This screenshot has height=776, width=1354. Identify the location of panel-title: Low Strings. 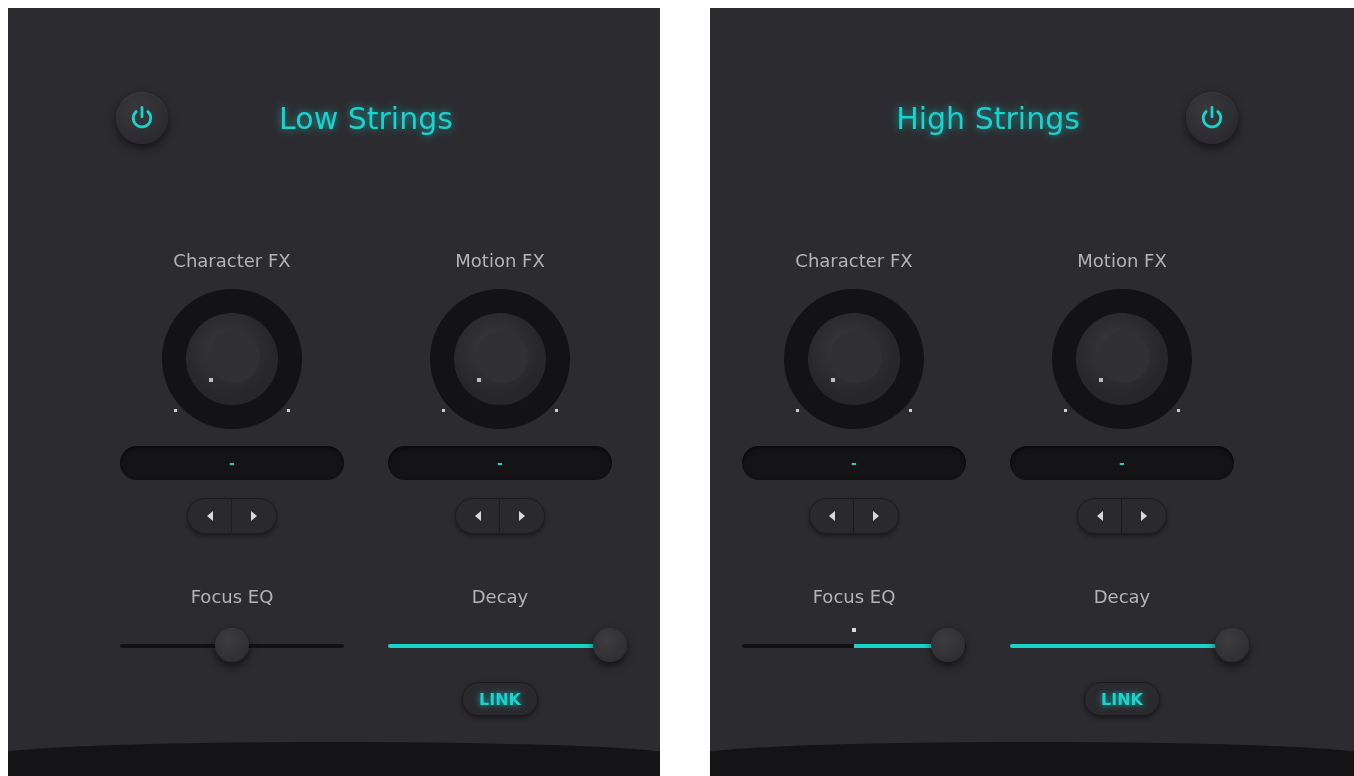
(366, 118).